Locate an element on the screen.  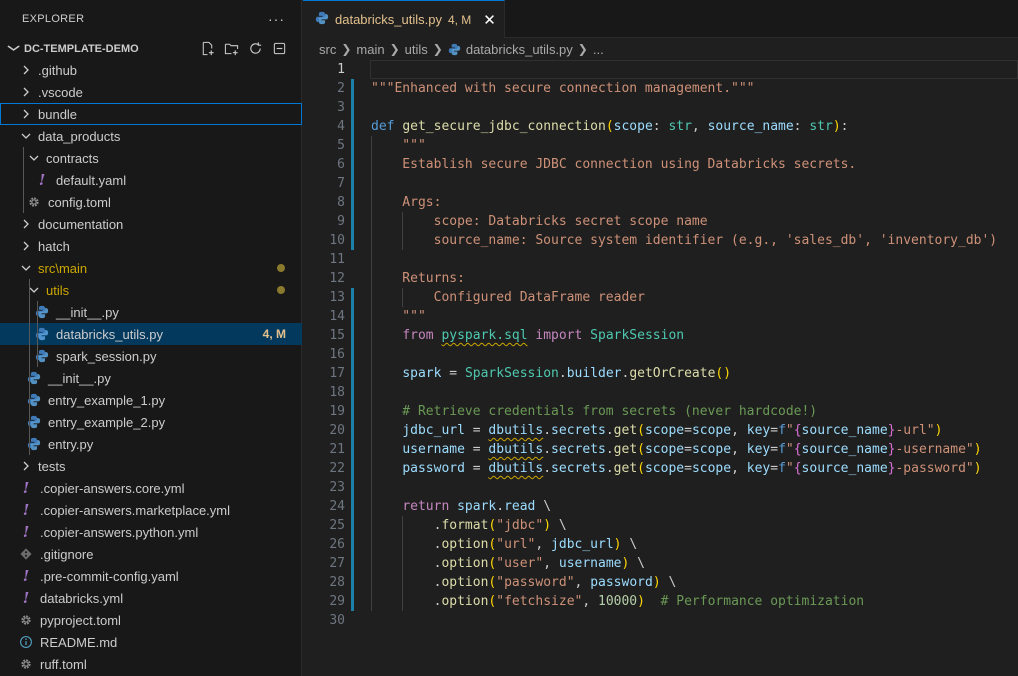
breadcrumb-main: main is located at coordinates (370, 49).